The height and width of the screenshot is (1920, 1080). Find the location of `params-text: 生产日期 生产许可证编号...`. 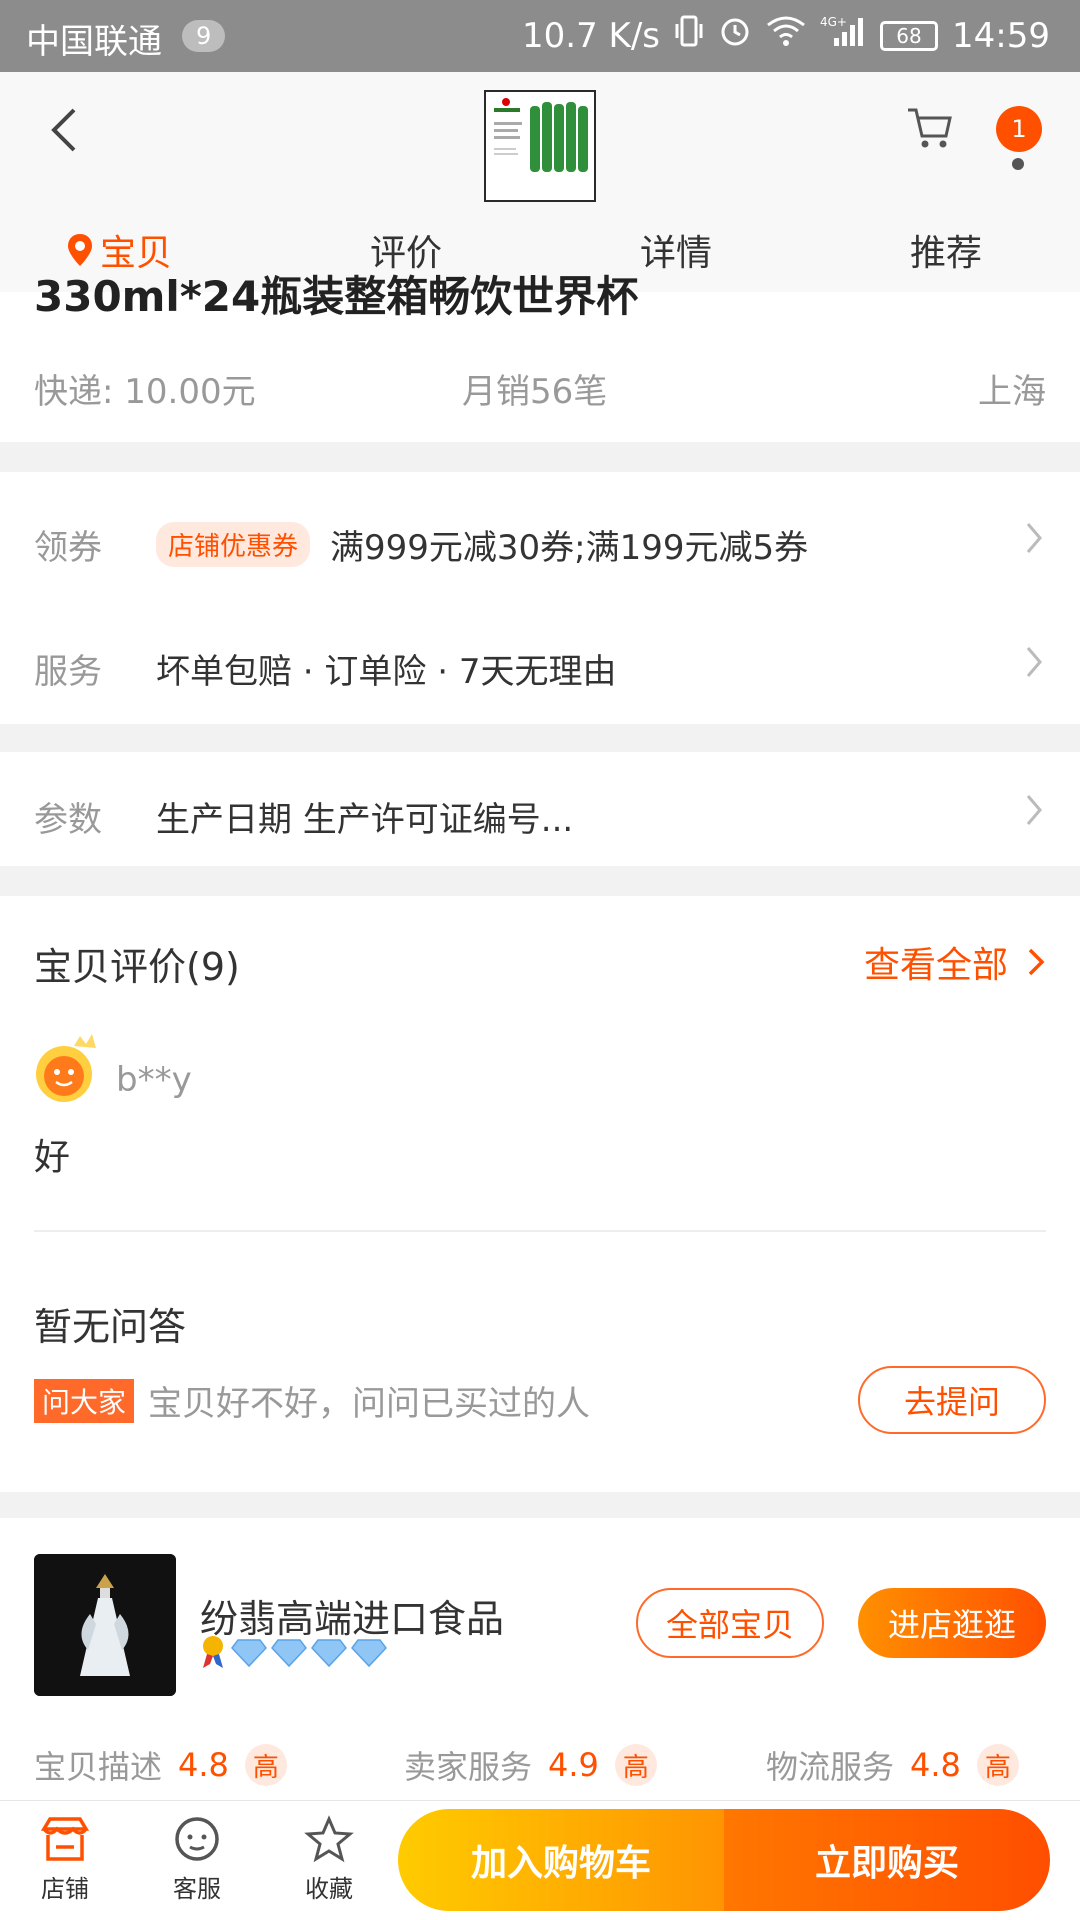

params-text: 生产日期 生产许可证编号... is located at coordinates (365, 820).